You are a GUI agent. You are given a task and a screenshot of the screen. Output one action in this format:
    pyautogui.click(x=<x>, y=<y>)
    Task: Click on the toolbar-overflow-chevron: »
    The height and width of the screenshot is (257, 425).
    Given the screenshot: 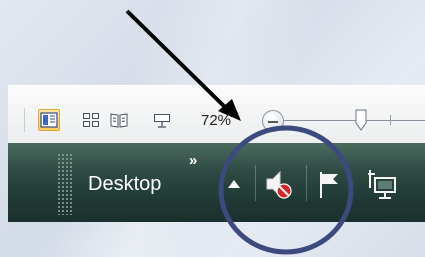 What is the action you would take?
    pyautogui.click(x=193, y=160)
    